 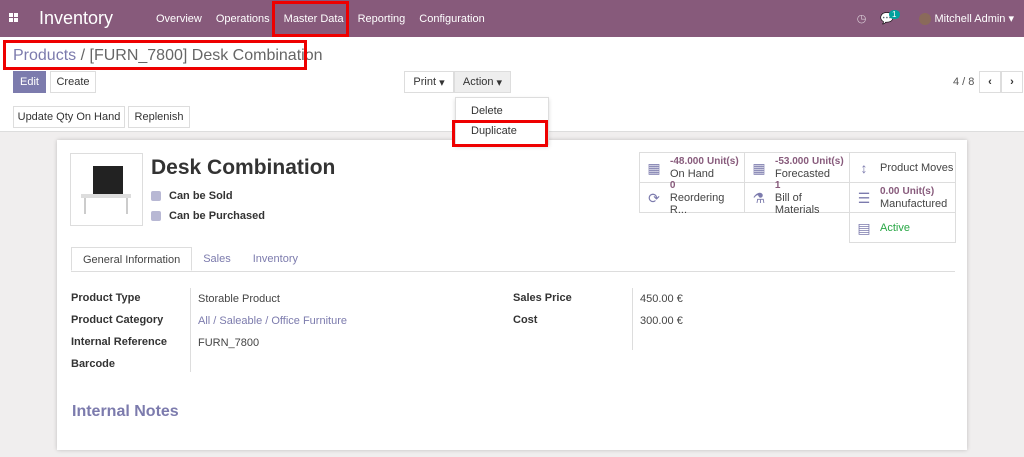 I want to click on can-be-sold-checkbox: Can be Sold, so click(x=192, y=196).